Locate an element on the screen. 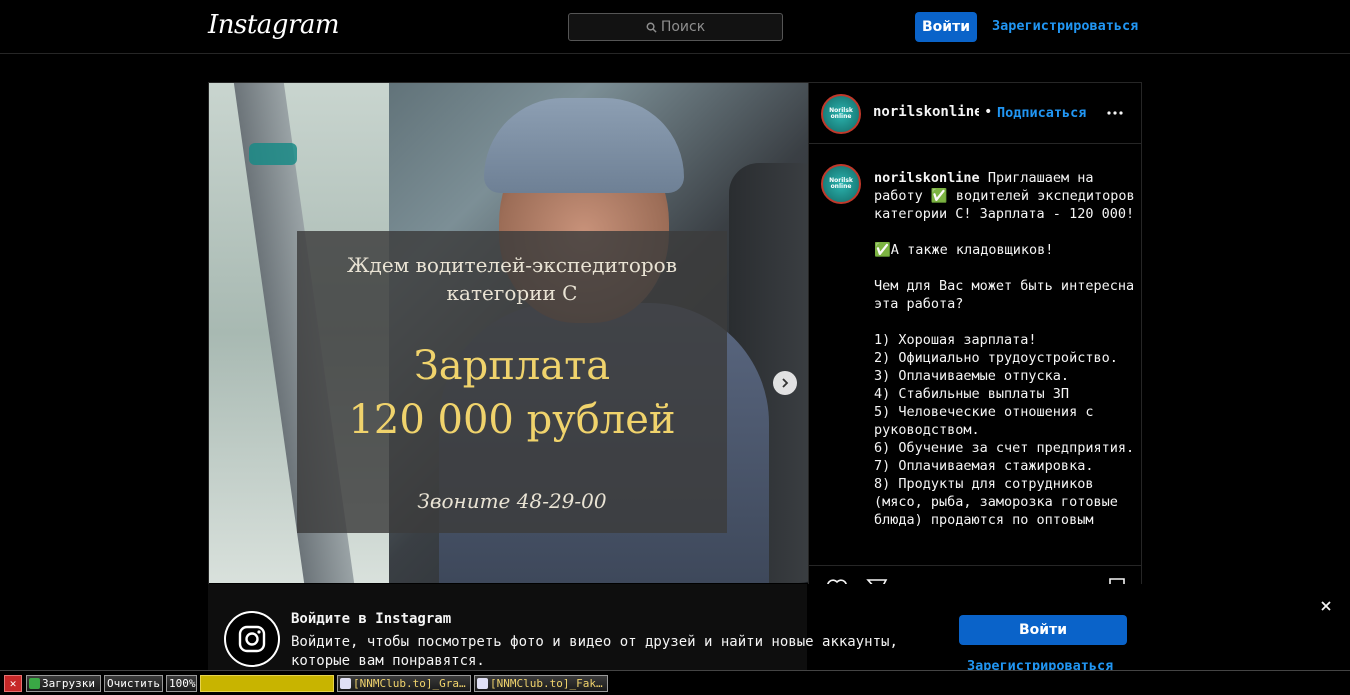 This screenshot has width=1350, height=695. login-button: Войти is located at coordinates (946, 27).